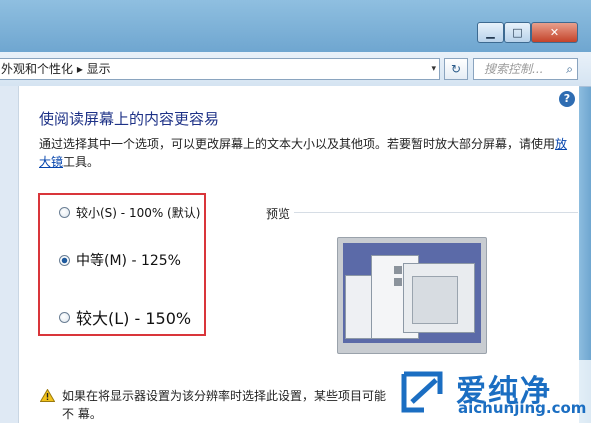 Image resolution: width=591 pixels, height=423 pixels. What do you see at coordinates (517, 32) in the screenshot?
I see `maximize-button: □` at bounding box center [517, 32].